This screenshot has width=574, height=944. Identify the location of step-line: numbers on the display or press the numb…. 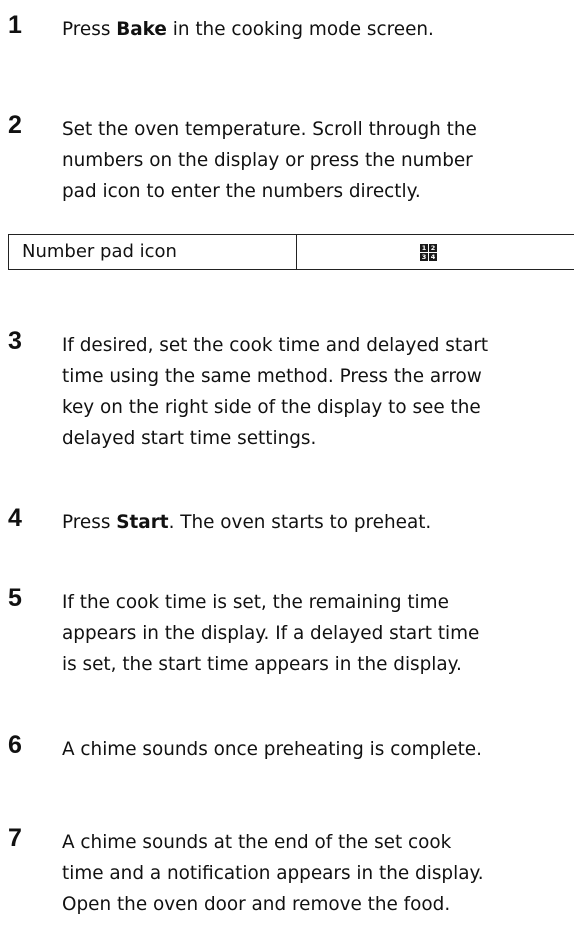
(267, 160).